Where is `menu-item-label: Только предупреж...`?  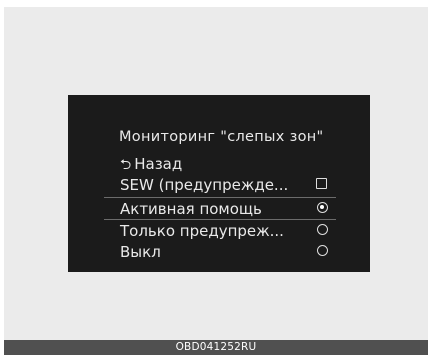
menu-item-label: Только предупреж... is located at coordinates (202, 231).